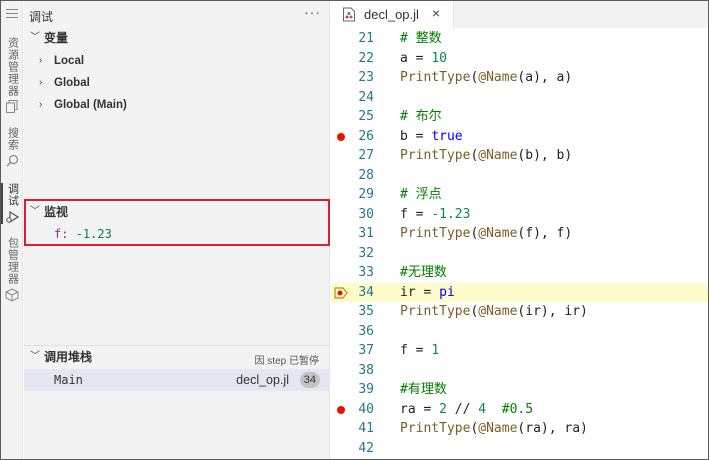 The width and height of the screenshot is (709, 460). I want to click on code-line: 23 PrintType(@Name(a), a), so click(519, 78).